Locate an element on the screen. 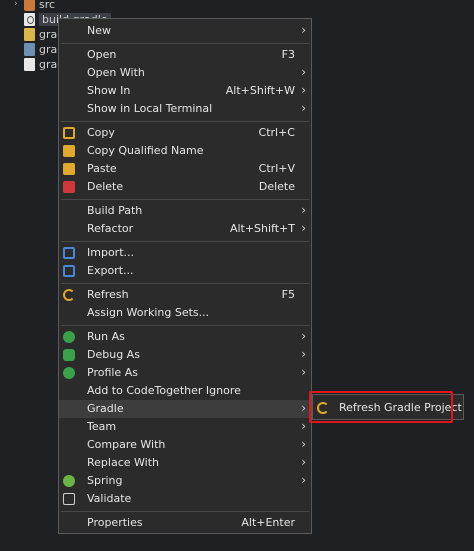 This screenshot has height=551, width=474. menu-item-build-path: Build Path › is located at coordinates (185, 211).